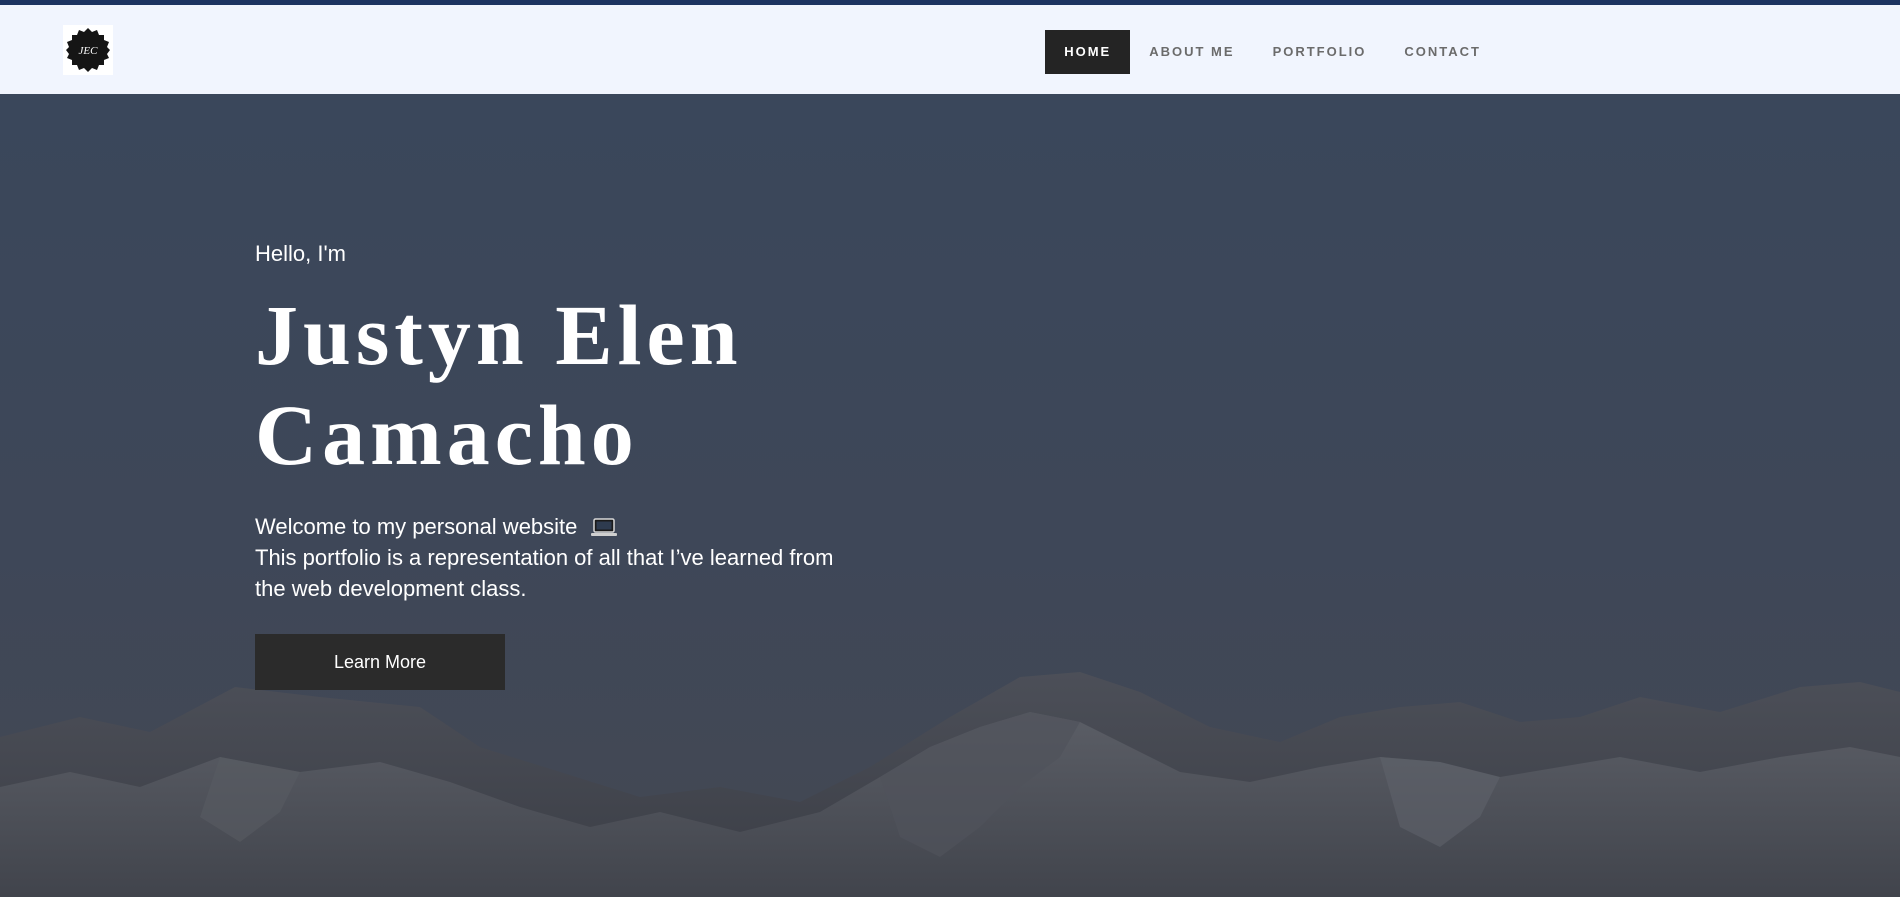 The image size is (1900, 897). I want to click on nav-home: HOME, so click(1088, 52).